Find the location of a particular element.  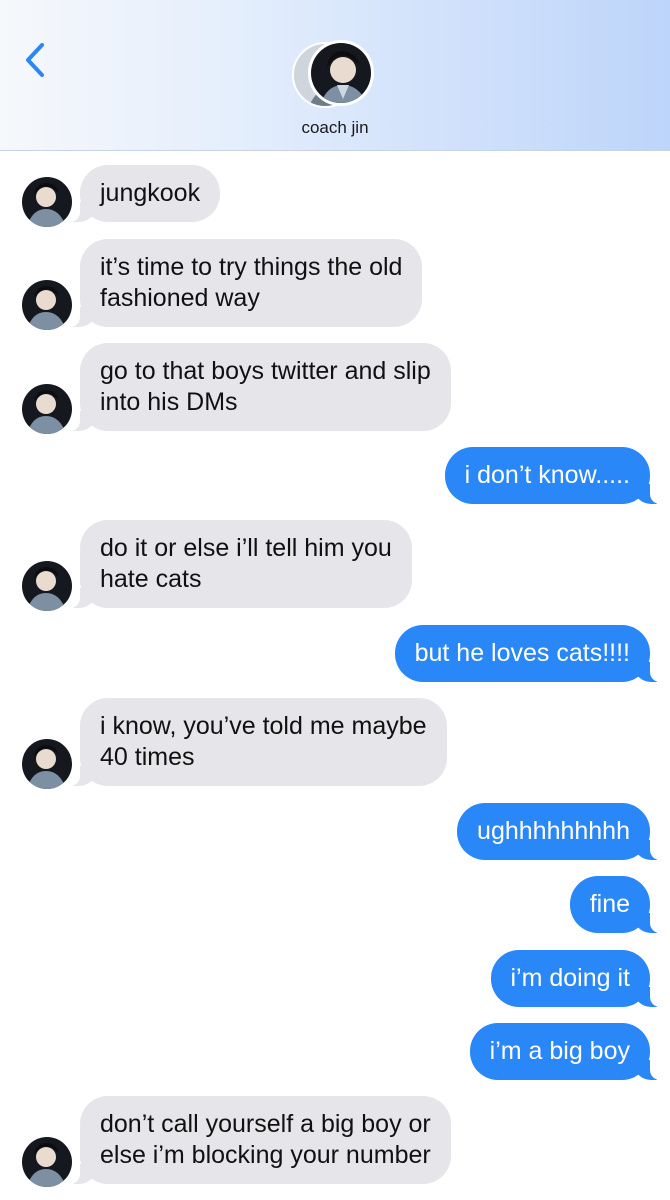

back-button is located at coordinates (35, 60).